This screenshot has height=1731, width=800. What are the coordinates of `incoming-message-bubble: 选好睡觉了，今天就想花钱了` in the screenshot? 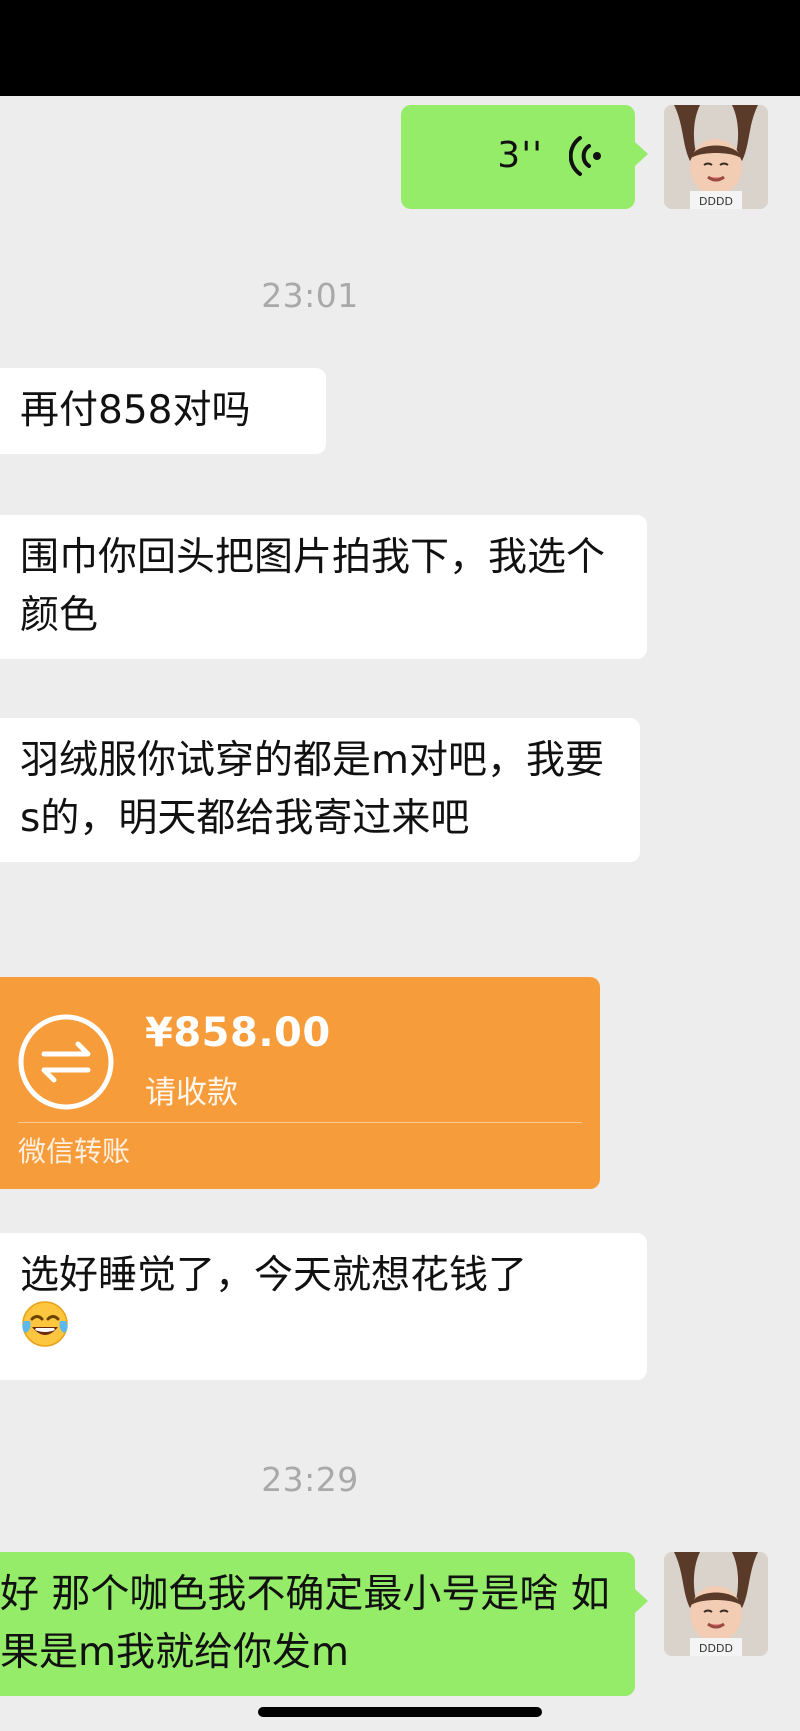 It's located at (323, 1306).